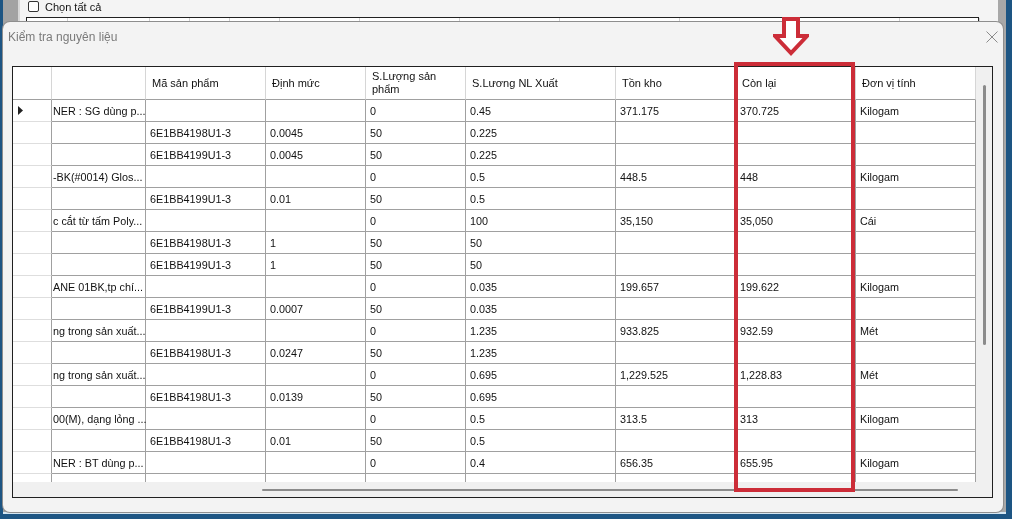 The height and width of the screenshot is (519, 1012). Describe the element at coordinates (32, 111) in the screenshot. I see `row-header` at that location.